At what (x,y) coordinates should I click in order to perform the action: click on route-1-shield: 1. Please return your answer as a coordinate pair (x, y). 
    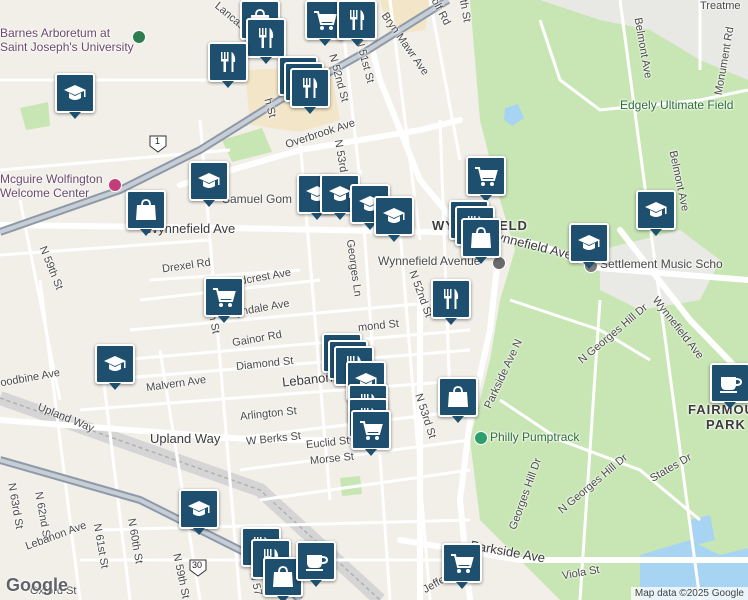
    Looking at the image, I should click on (158, 141).